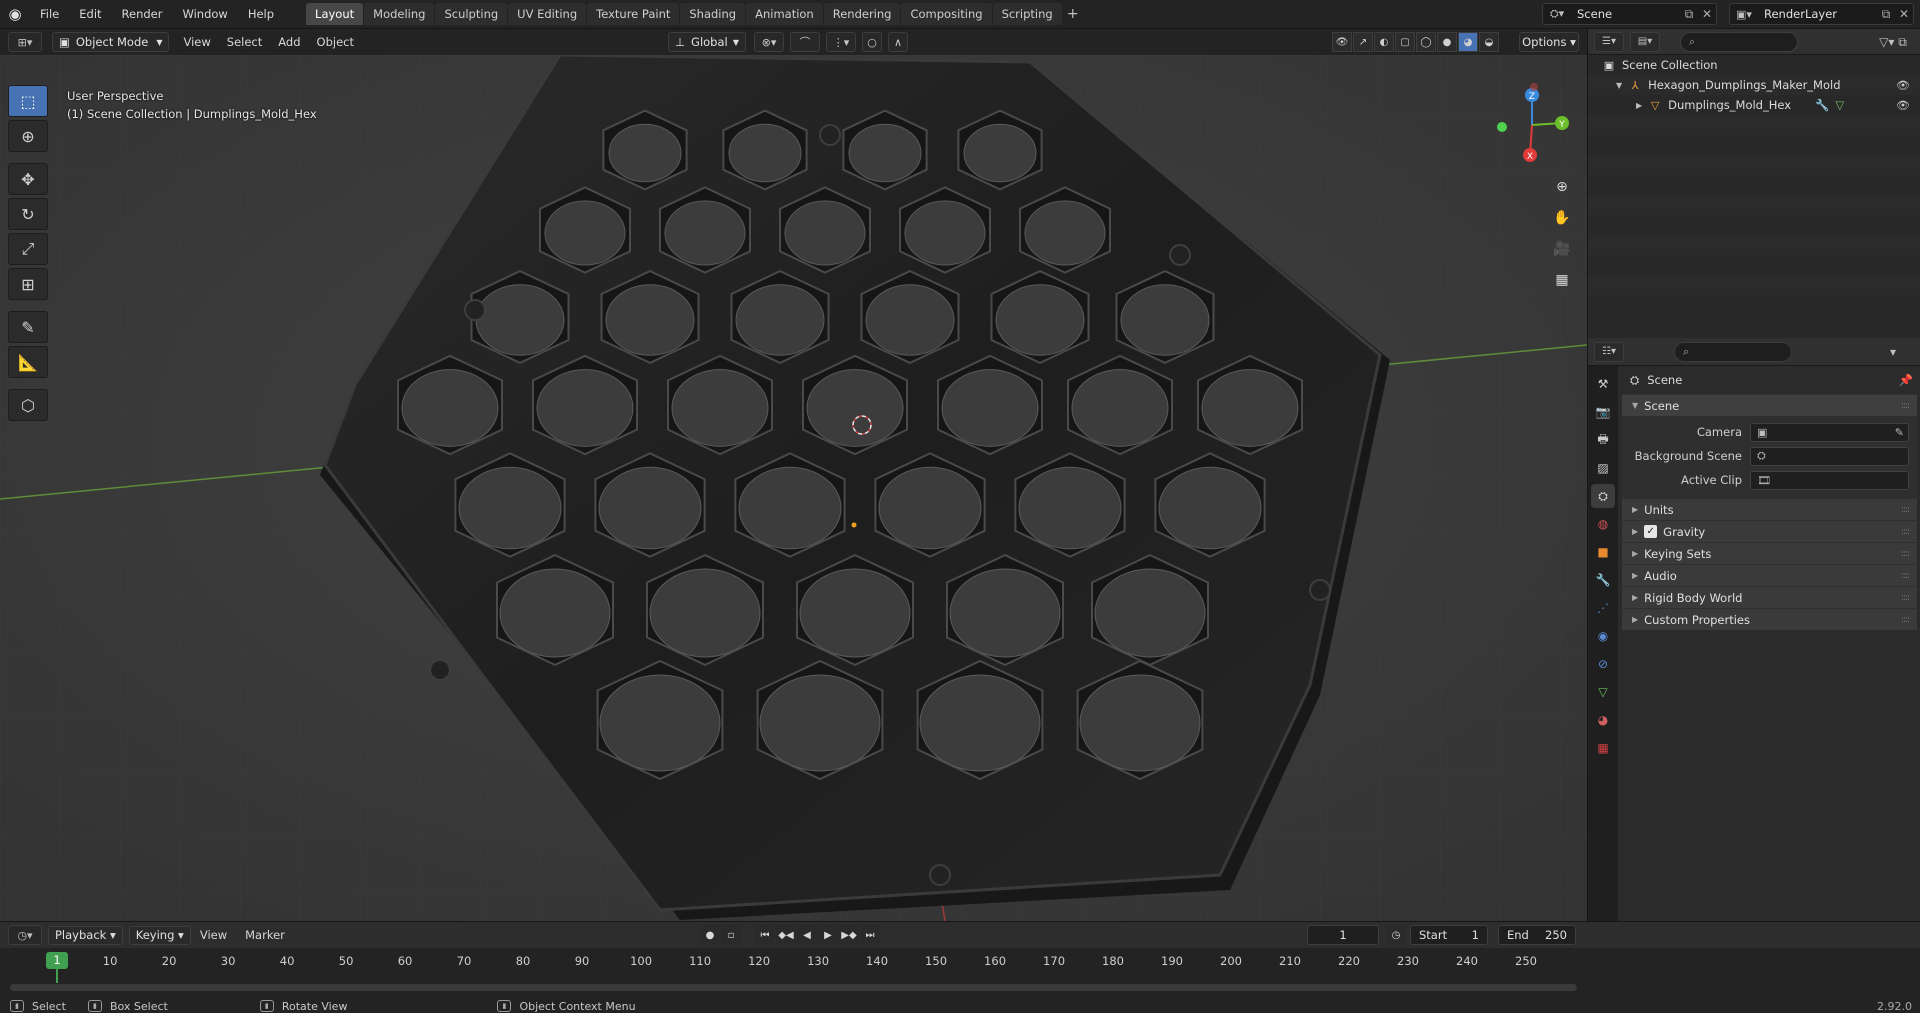 The height and width of the screenshot is (1013, 1920). Describe the element at coordinates (1603, 496) in the screenshot. I see `scene-tab-icon: ⛭` at that location.